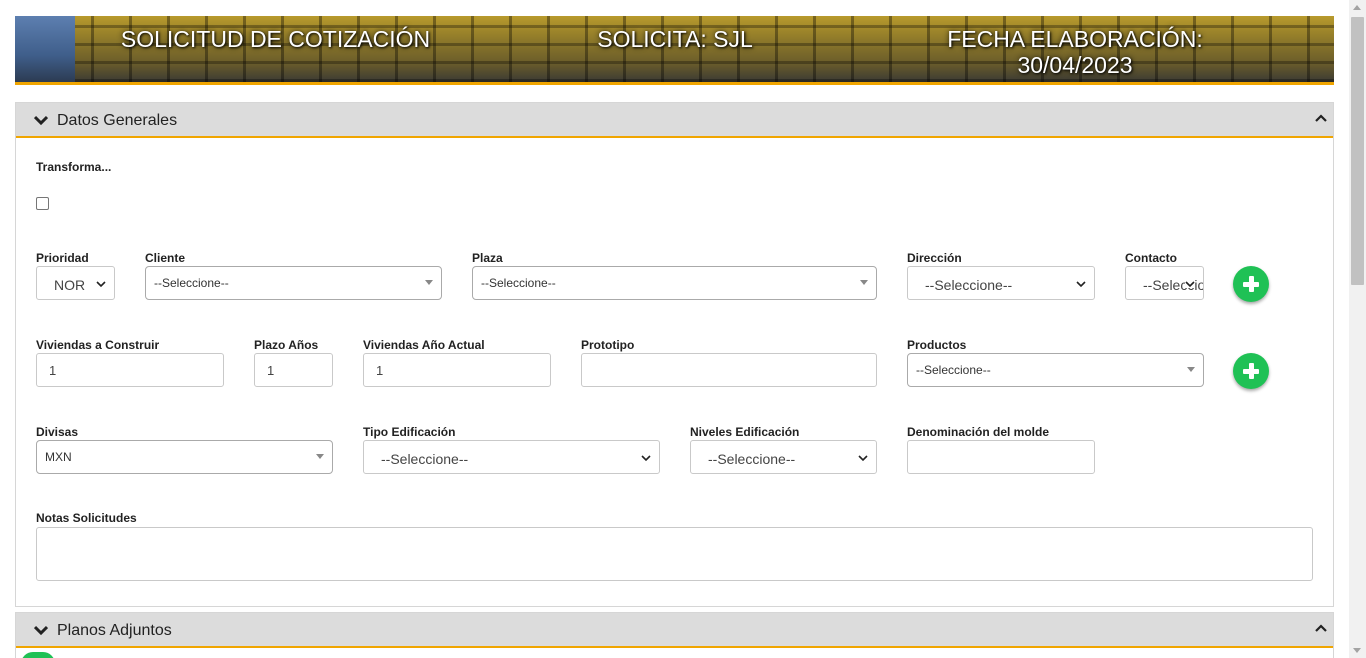 This screenshot has height=658, width=1366. Describe the element at coordinates (293, 370) in the screenshot. I see `plazo-anios-input: 1` at that location.